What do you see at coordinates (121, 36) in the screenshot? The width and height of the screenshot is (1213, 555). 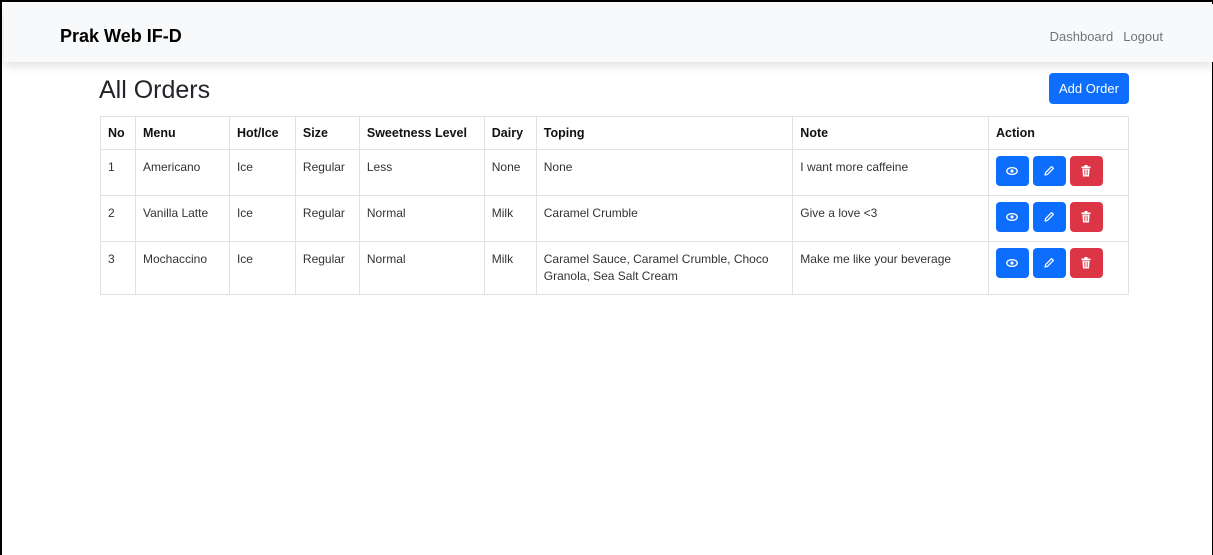 I see `navbar-brand: Prak Web IF-D` at bounding box center [121, 36].